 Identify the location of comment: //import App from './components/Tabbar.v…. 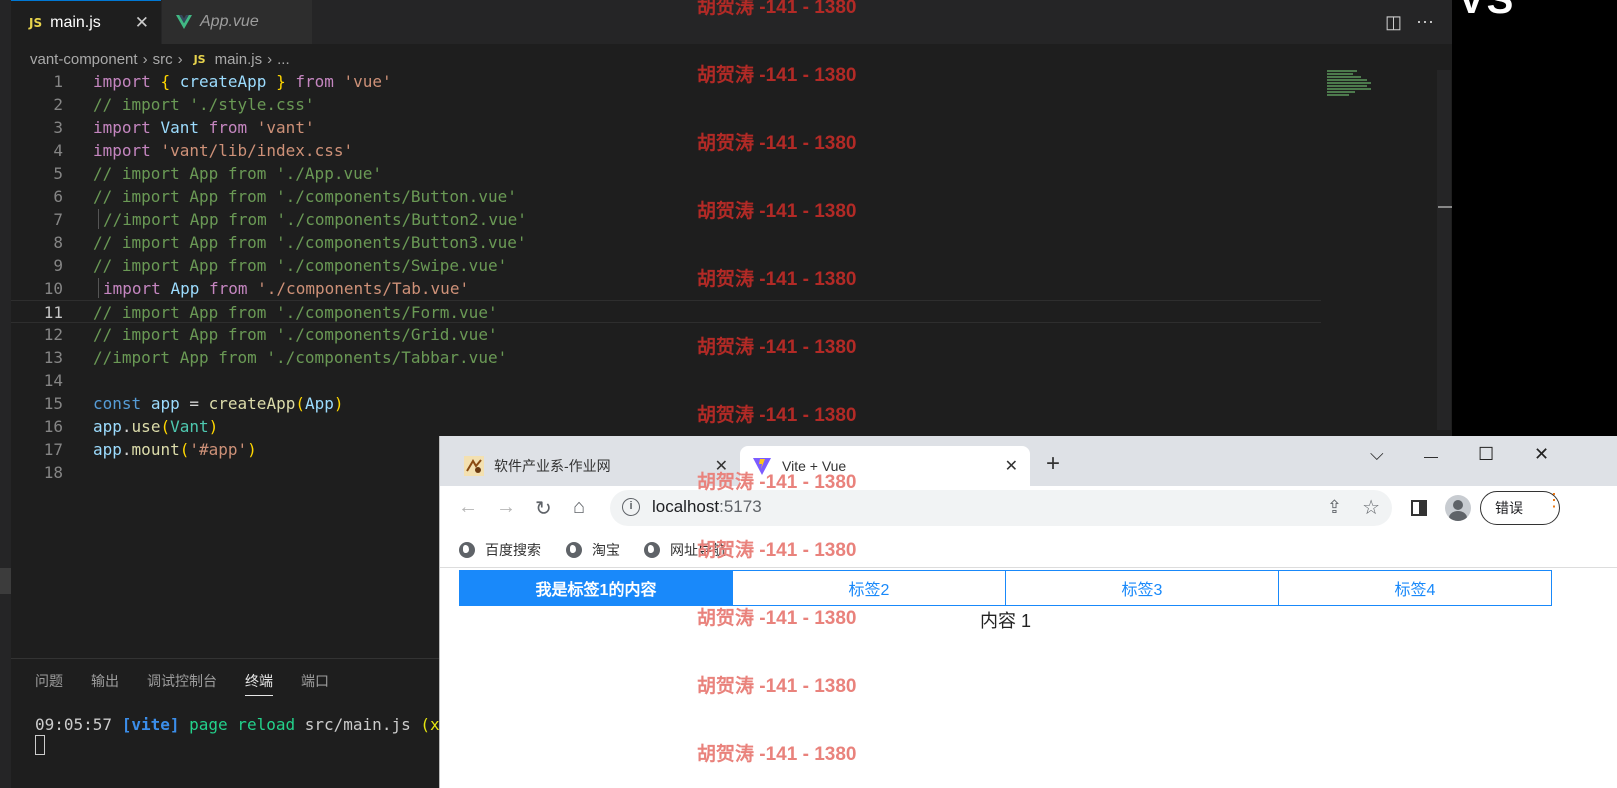
(300, 357).